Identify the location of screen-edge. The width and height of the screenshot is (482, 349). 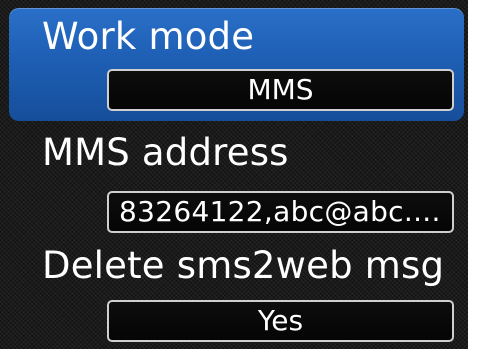
(475, 174).